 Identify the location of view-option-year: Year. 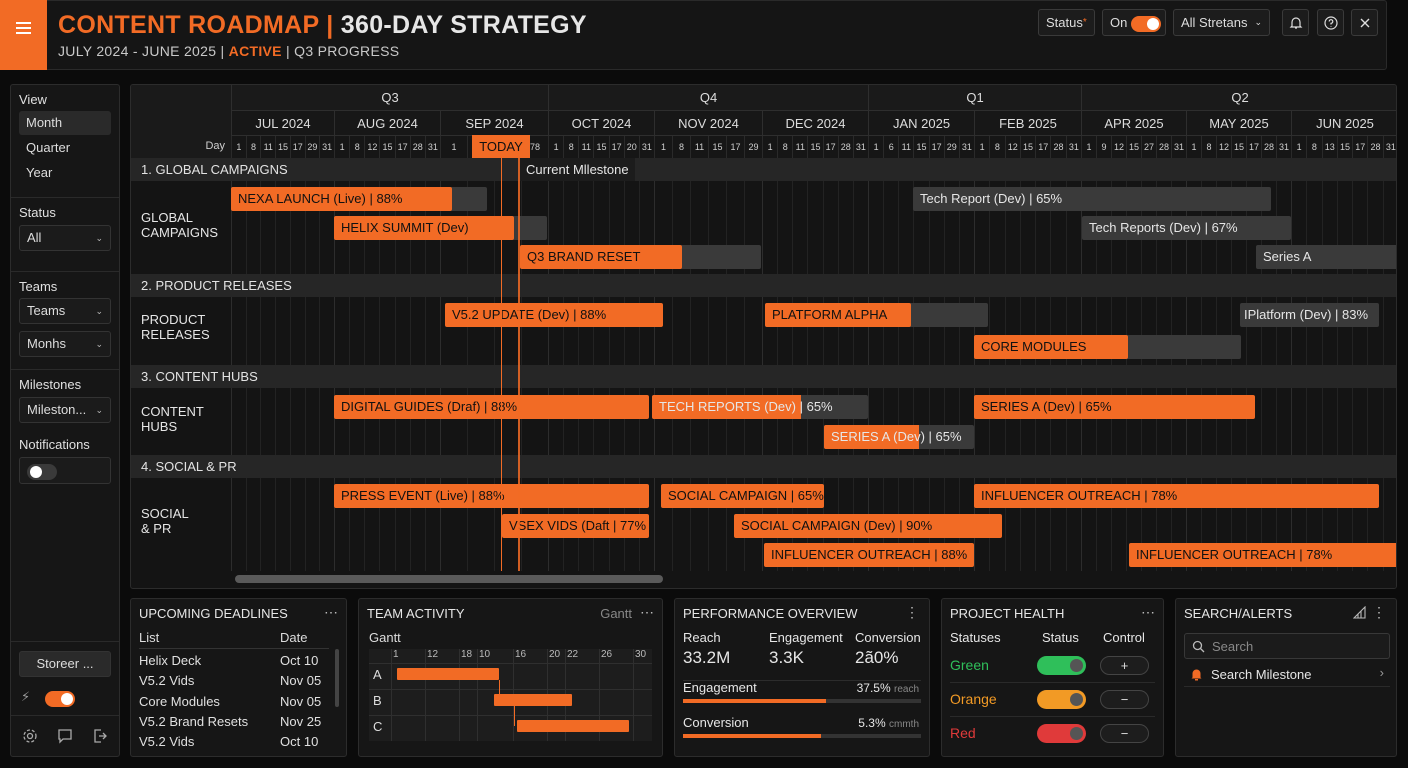
(65, 173).